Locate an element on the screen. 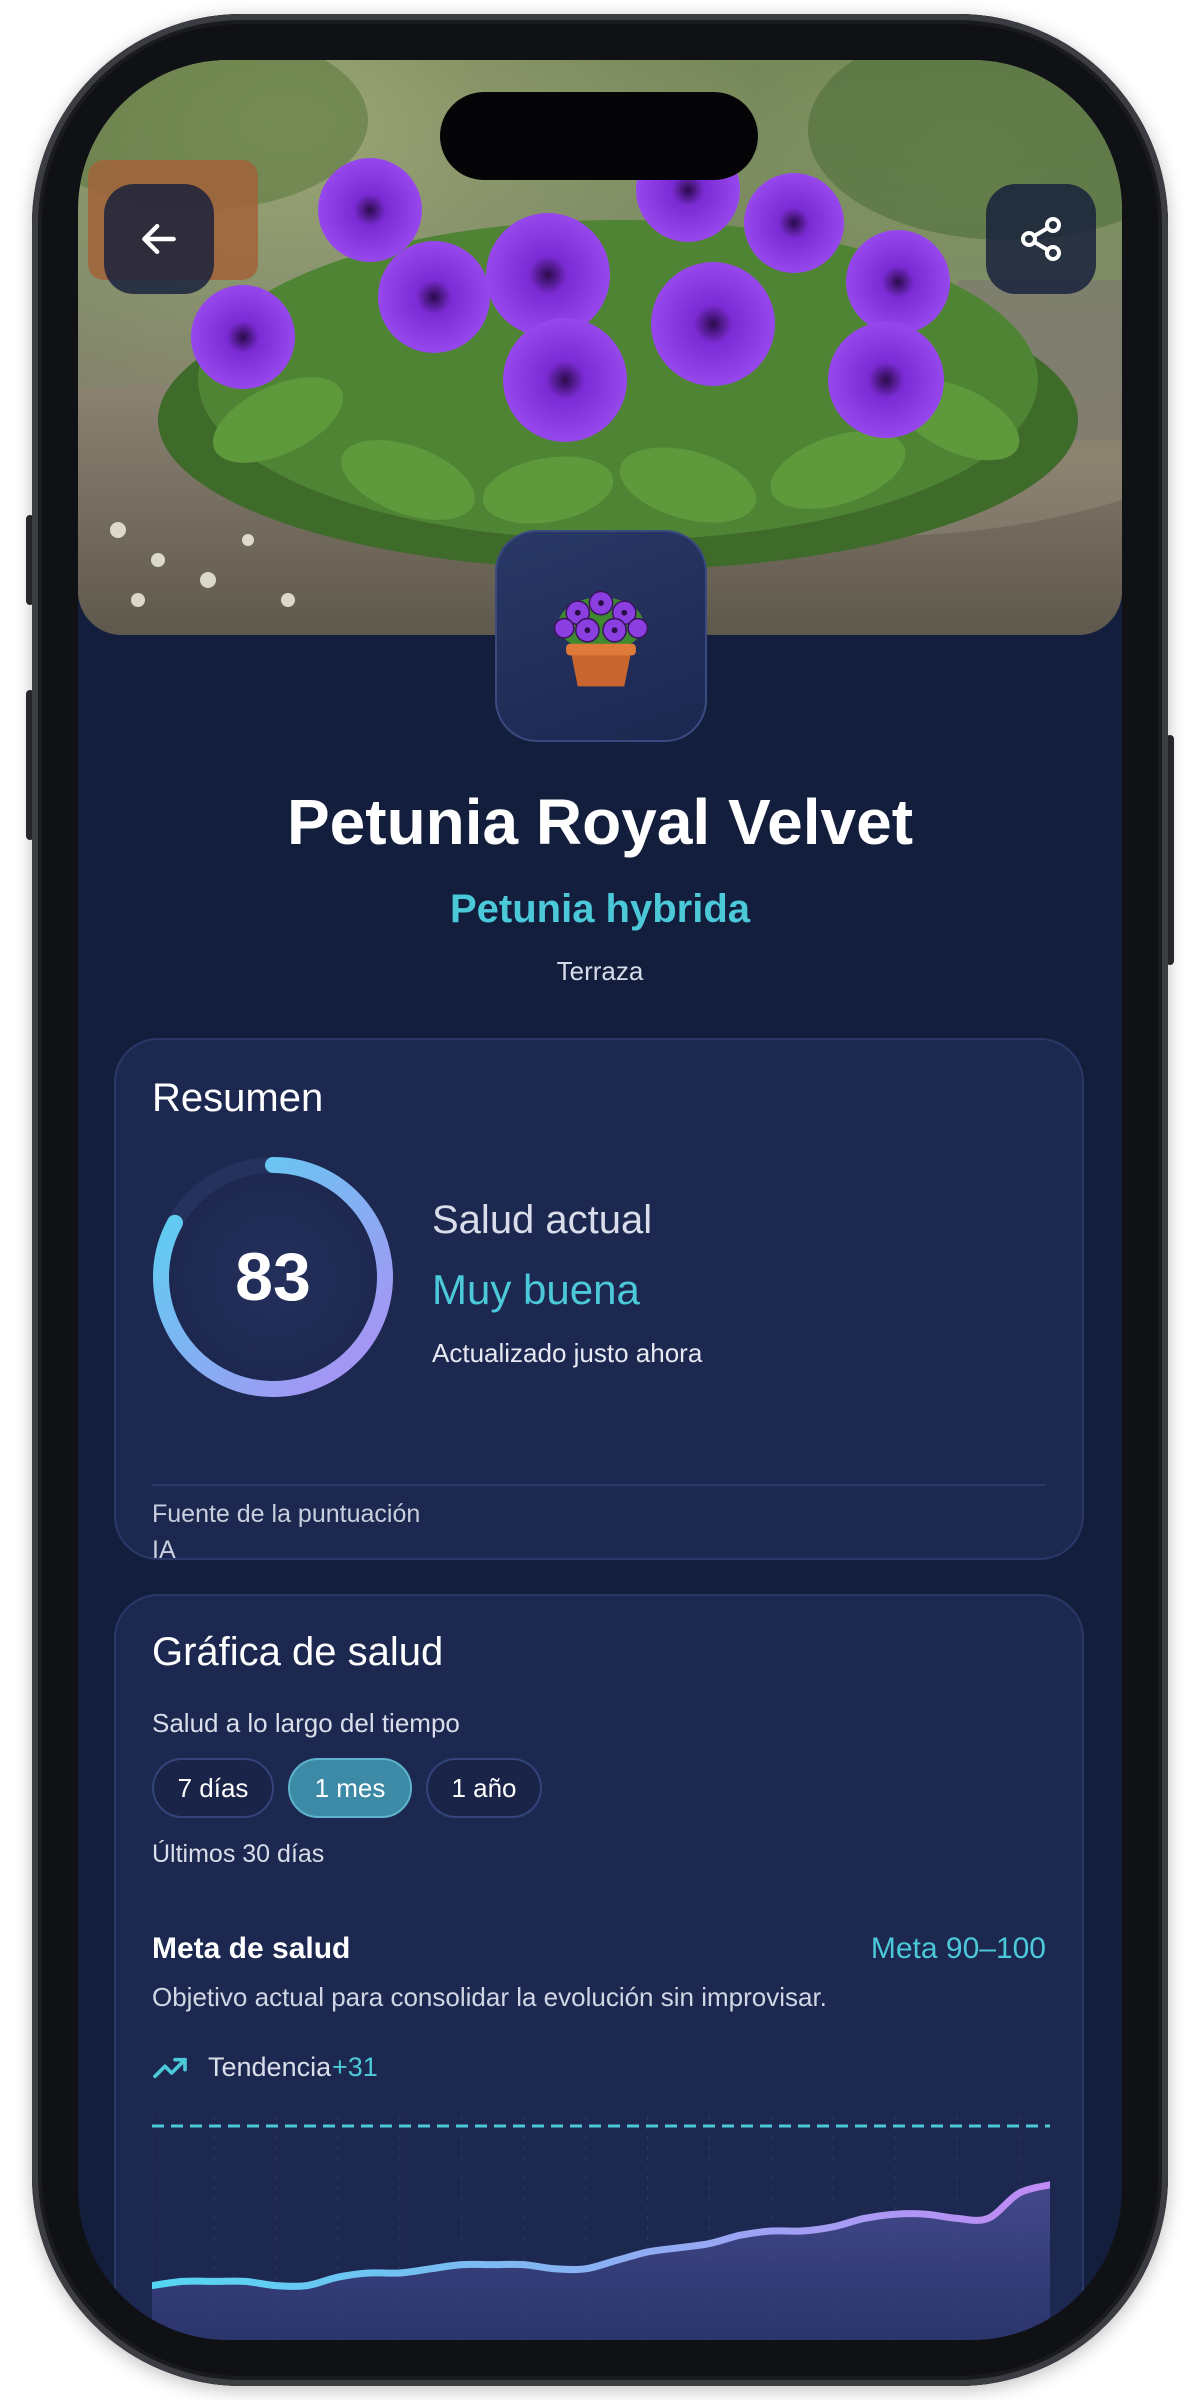 Image resolution: width=1200 pixels, height=2400 pixels. trend-value: +31 is located at coordinates (355, 2067).